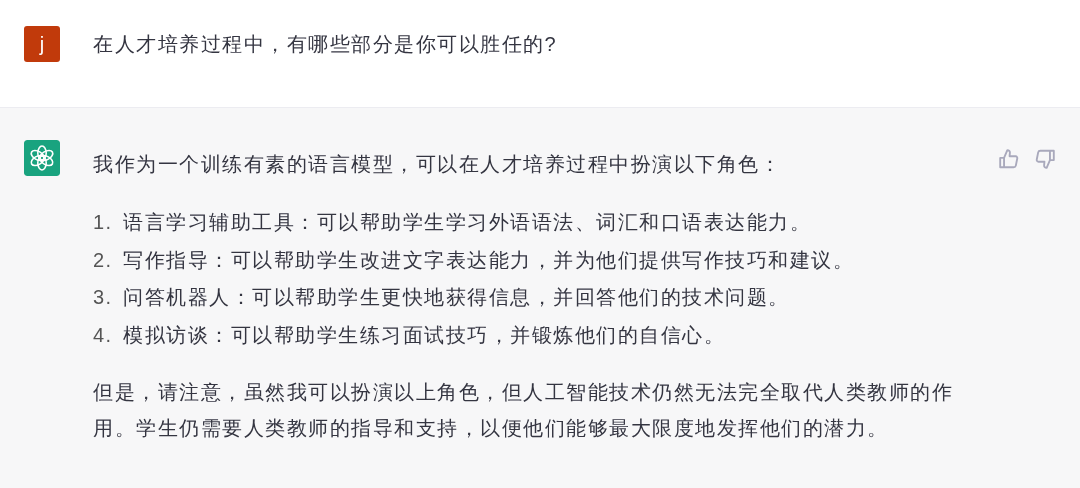 The height and width of the screenshot is (488, 1080). What do you see at coordinates (42, 158) in the screenshot?
I see `assistant-logo-icon` at bounding box center [42, 158].